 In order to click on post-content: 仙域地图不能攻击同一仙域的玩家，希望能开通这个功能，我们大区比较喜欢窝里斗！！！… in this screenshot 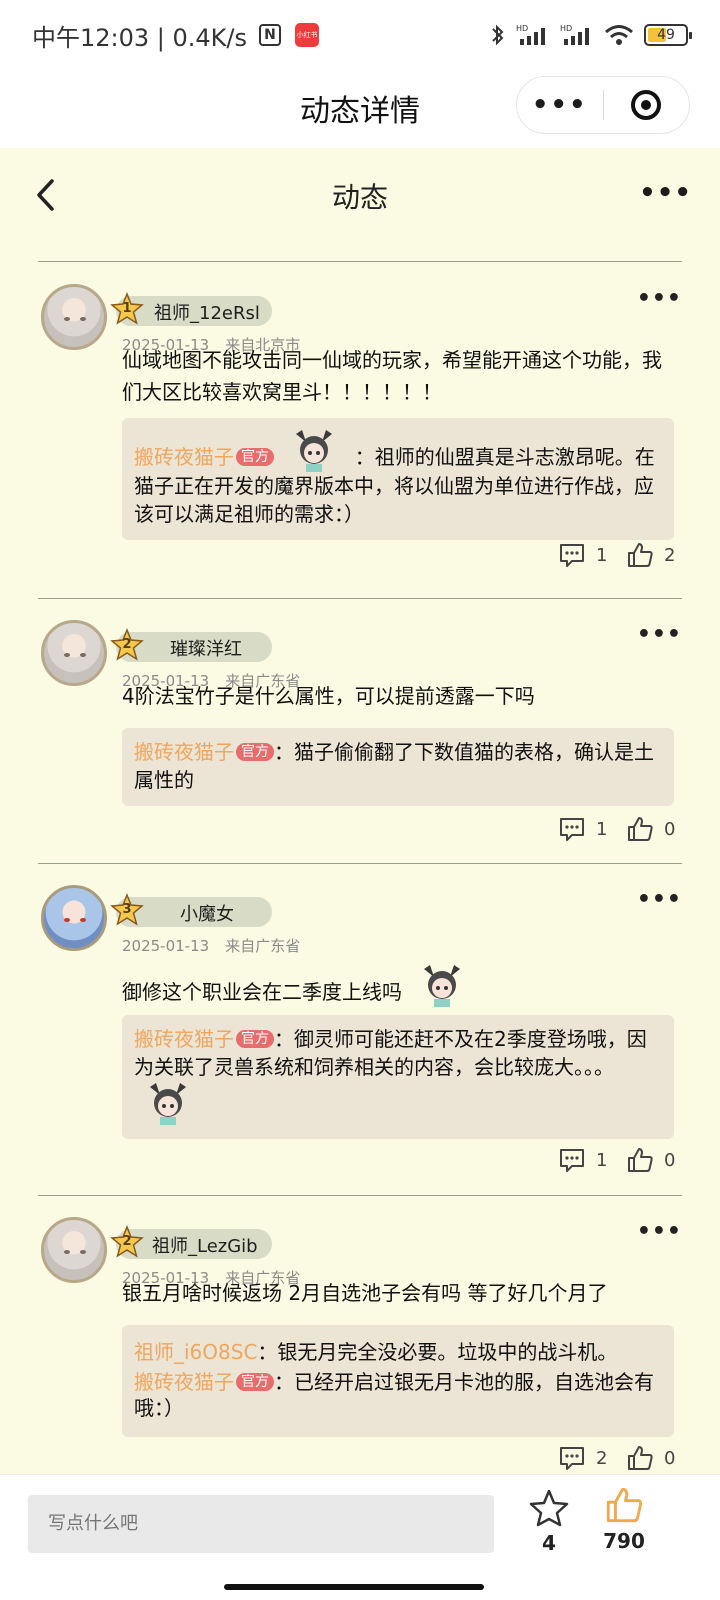, I will do `click(392, 376)`.